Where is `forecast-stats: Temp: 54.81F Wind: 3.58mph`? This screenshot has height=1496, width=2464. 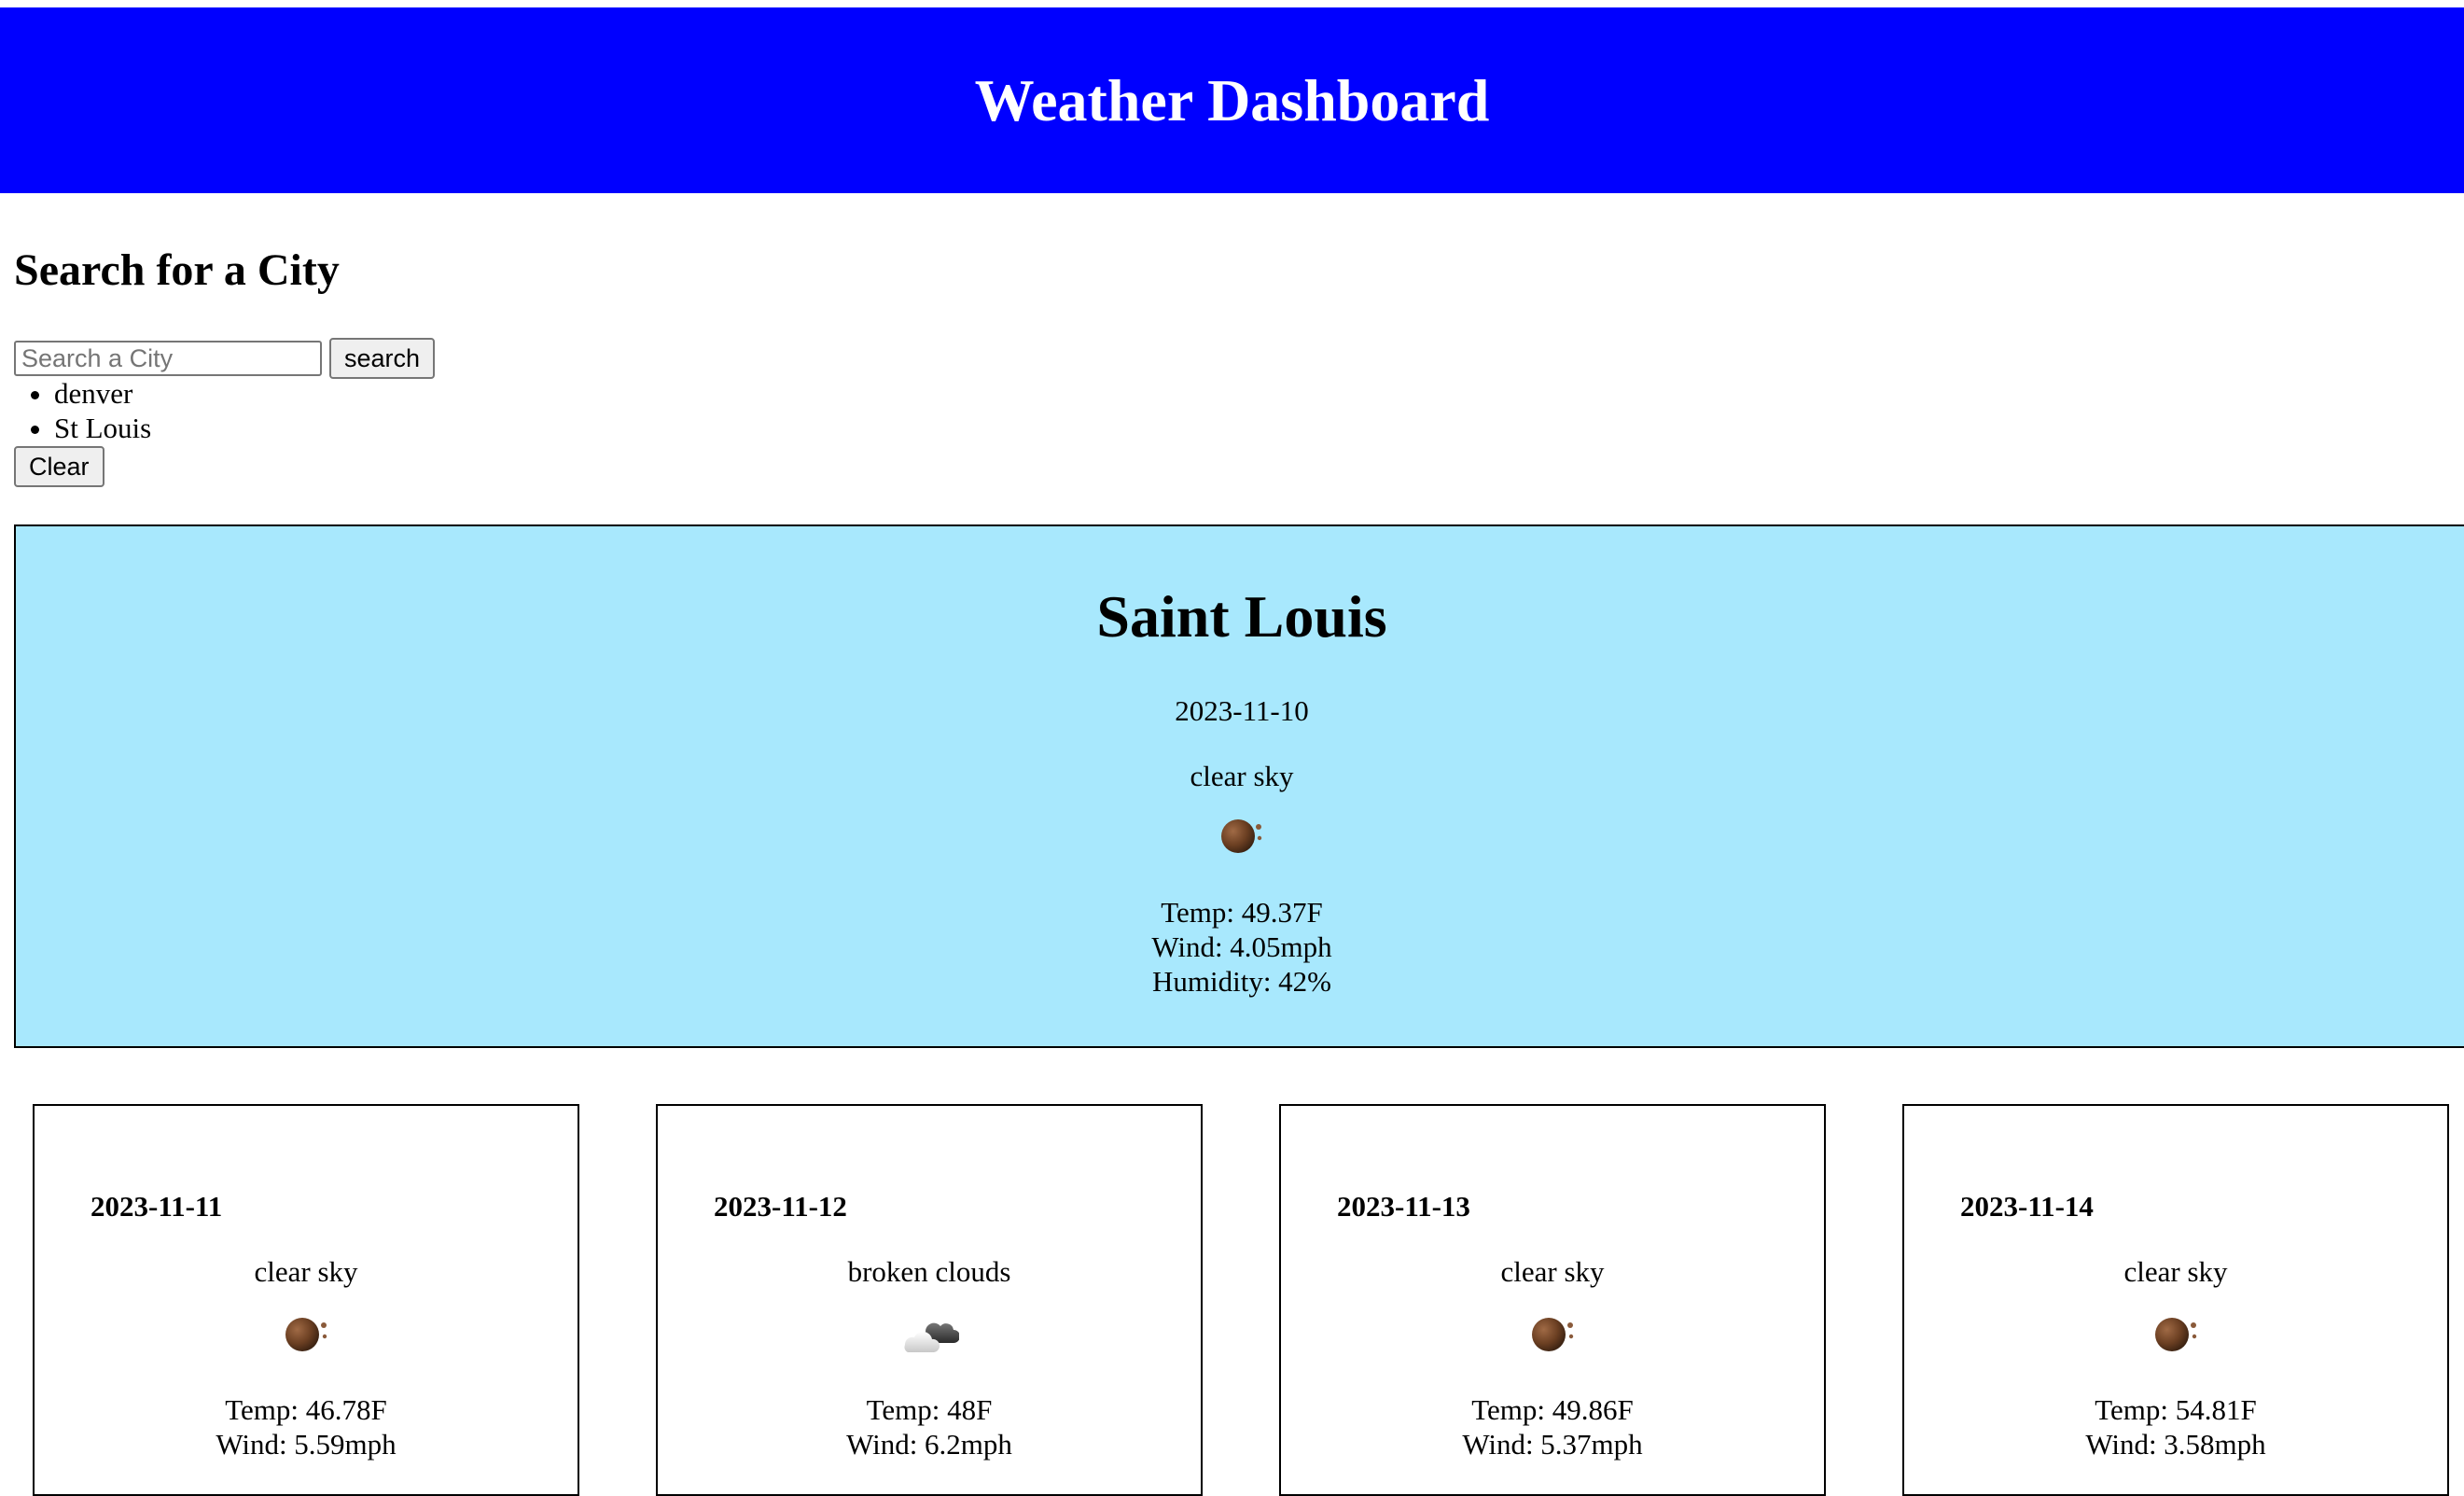 forecast-stats: Temp: 54.81F Wind: 3.58mph is located at coordinates (2175, 1426).